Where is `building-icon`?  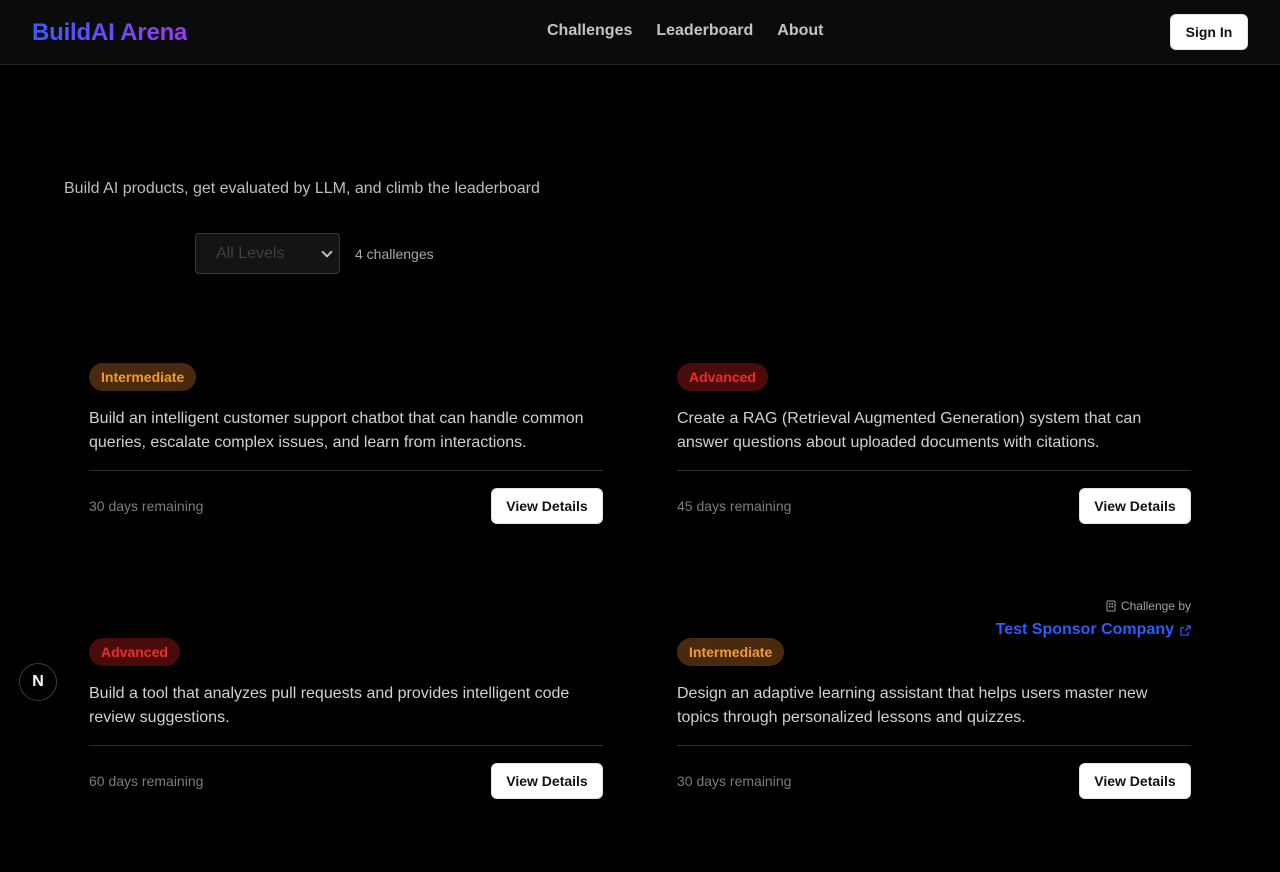 building-icon is located at coordinates (1111, 606).